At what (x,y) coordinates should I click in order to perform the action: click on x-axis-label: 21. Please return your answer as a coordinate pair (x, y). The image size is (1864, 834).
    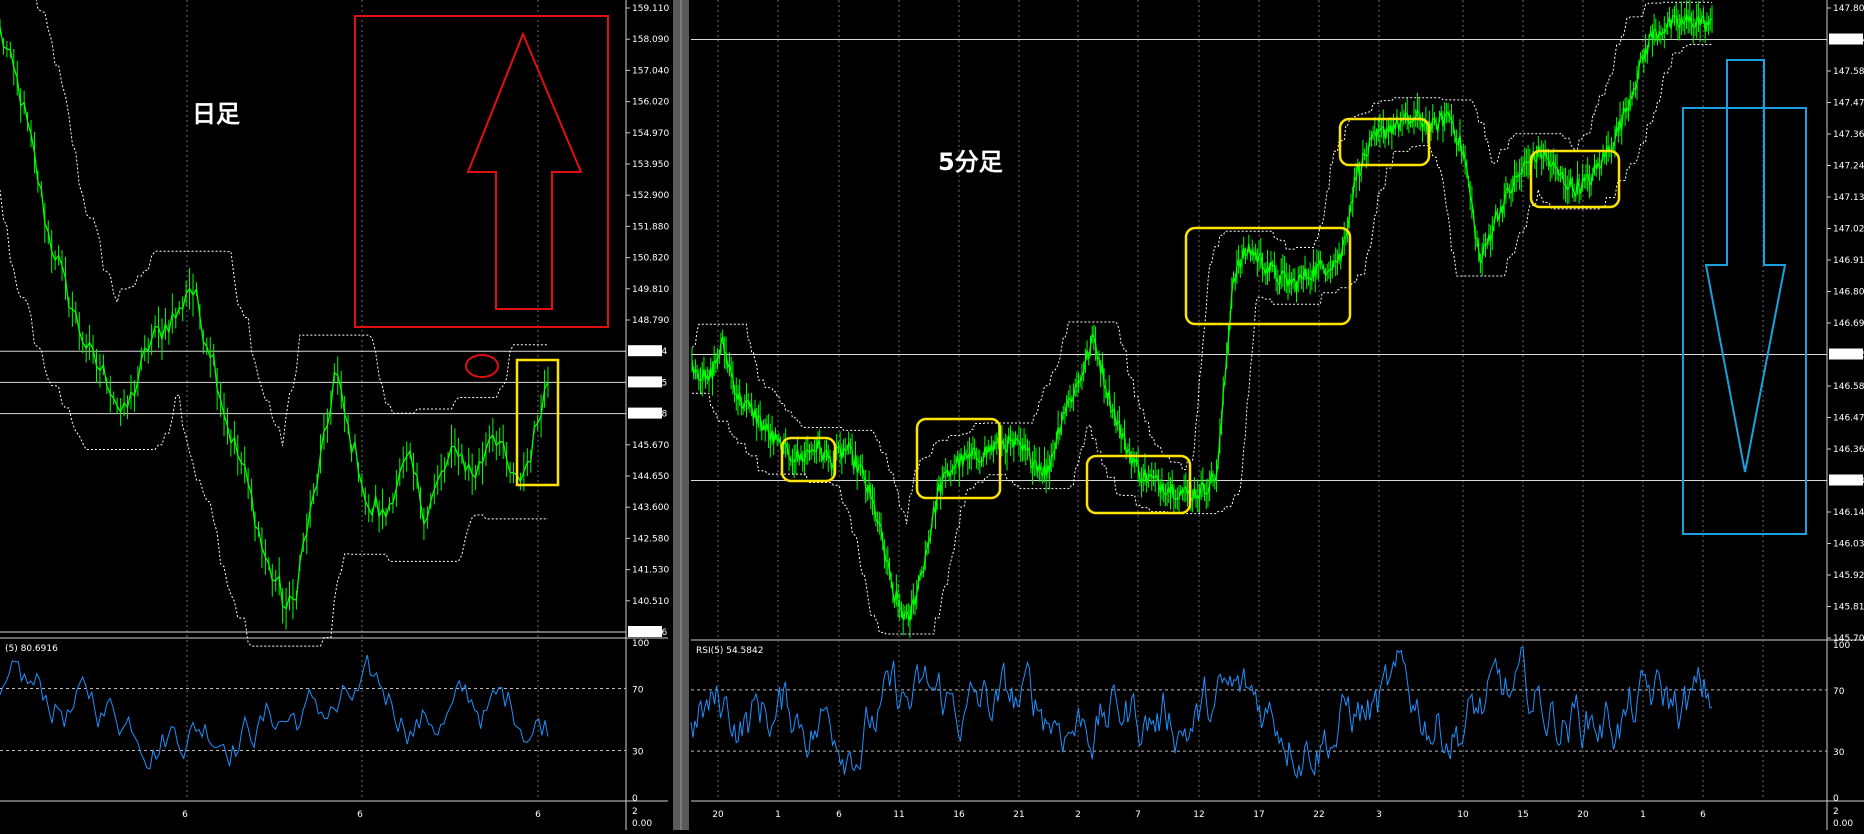
    Looking at the image, I should click on (1018, 815).